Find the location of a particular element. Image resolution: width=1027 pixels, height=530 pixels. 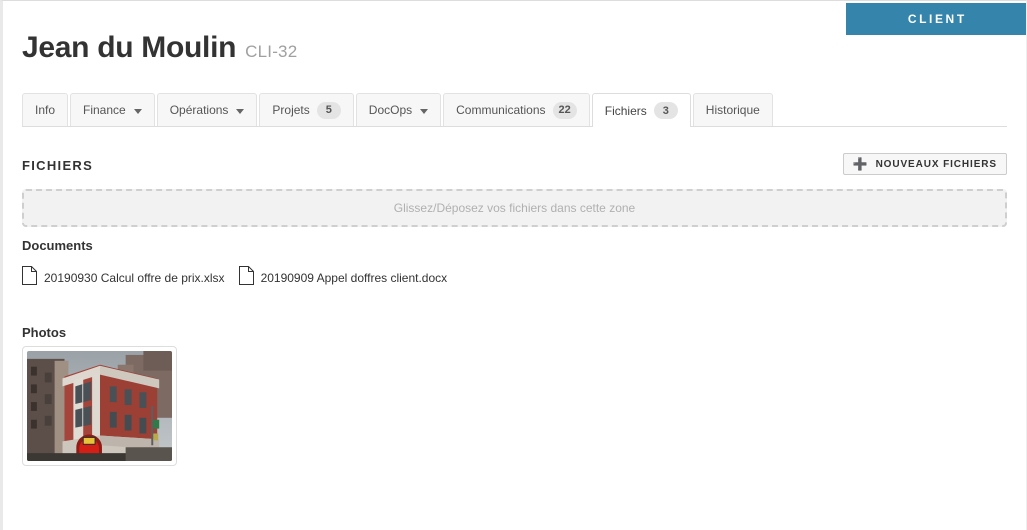

list-item: 20190909 Appel doffres client.docx is located at coordinates (343, 278).